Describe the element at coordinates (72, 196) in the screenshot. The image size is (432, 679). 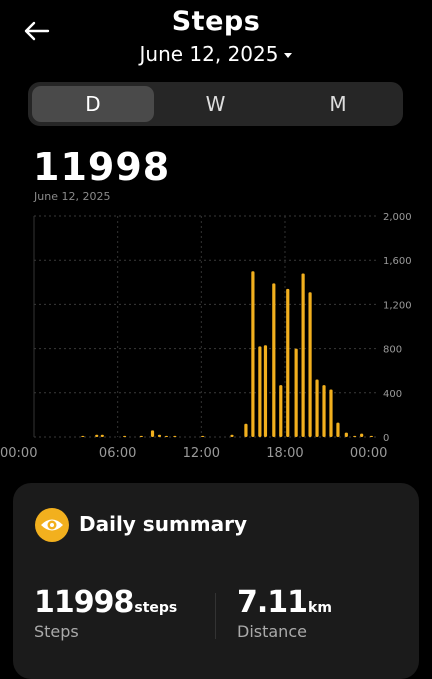
I see `step-total-date: June 12, 2025` at that location.